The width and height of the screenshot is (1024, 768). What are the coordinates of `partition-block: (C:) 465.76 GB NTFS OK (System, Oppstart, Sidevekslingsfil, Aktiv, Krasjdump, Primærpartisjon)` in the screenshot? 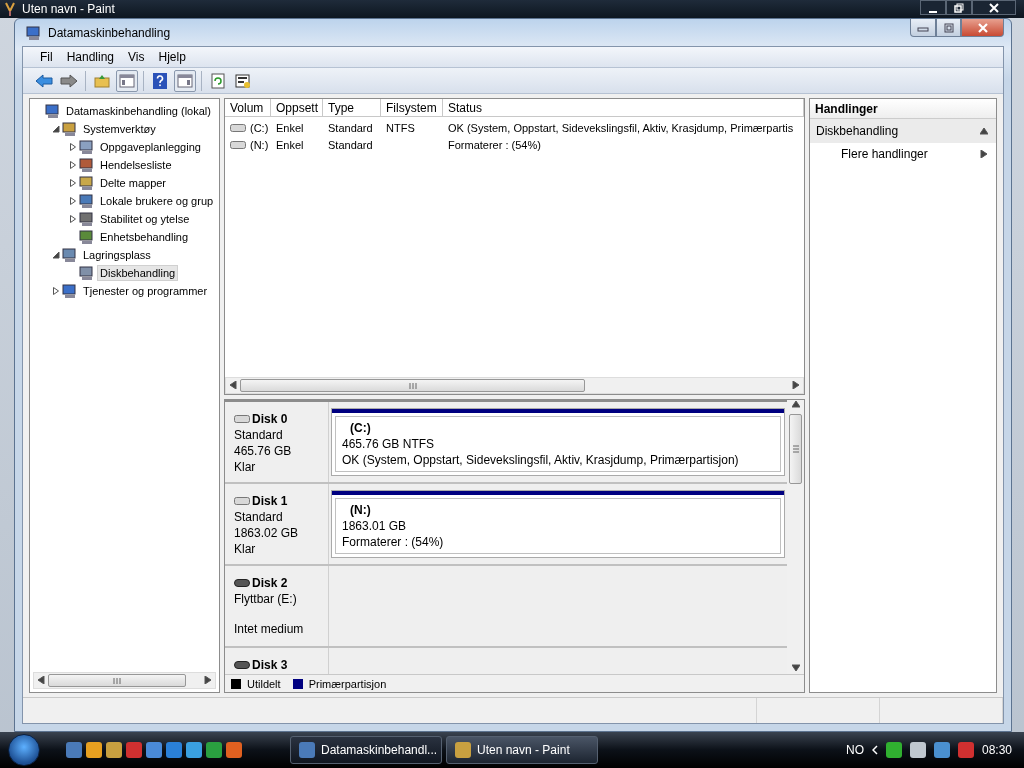 It's located at (558, 442).